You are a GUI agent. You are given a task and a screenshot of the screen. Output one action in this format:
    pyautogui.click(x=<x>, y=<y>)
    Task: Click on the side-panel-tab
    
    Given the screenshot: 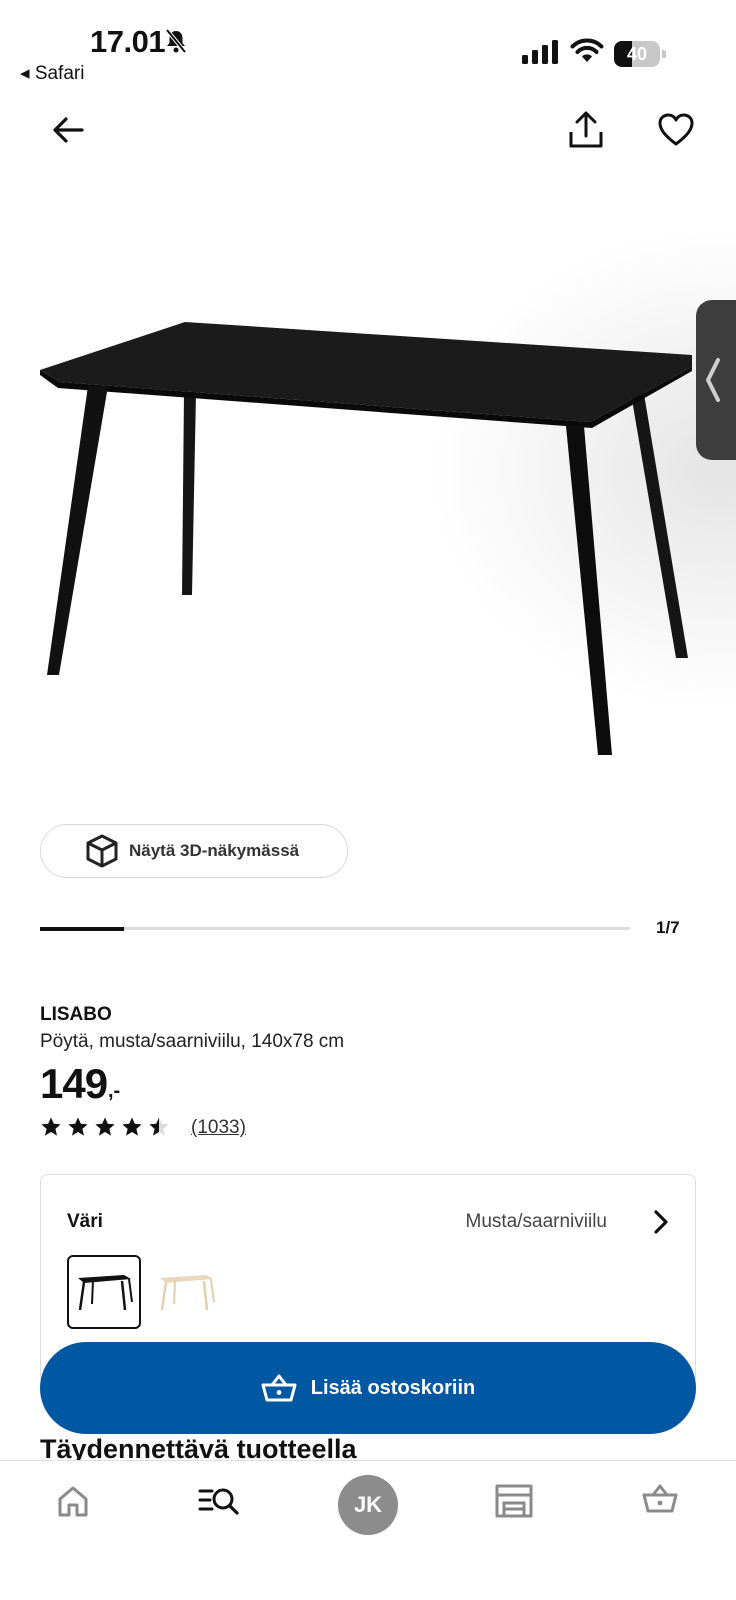 What is the action you would take?
    pyautogui.click(x=716, y=380)
    